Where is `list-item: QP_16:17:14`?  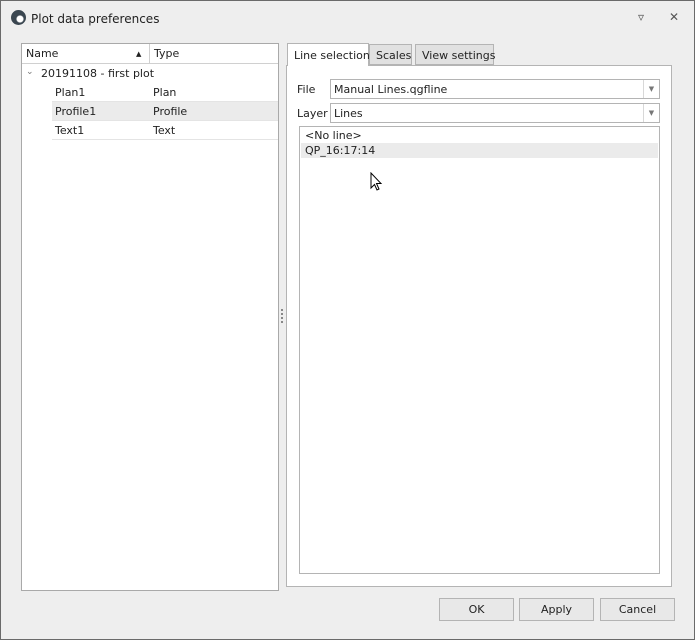
list-item: QP_16:17:14 is located at coordinates (479, 150).